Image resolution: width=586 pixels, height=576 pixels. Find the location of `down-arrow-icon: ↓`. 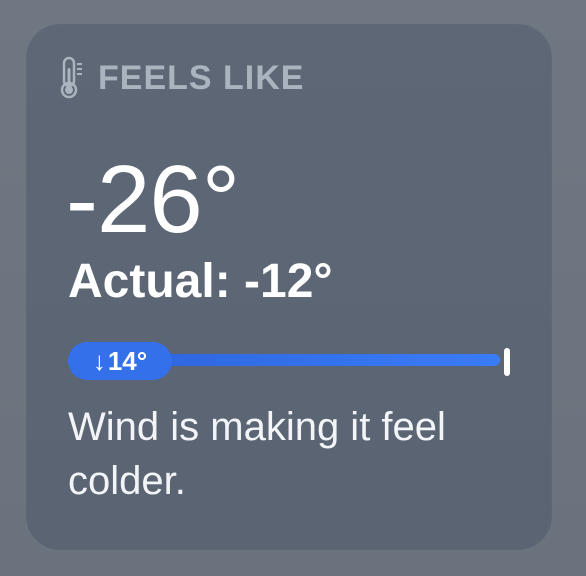

down-arrow-icon: ↓ is located at coordinates (99, 360).